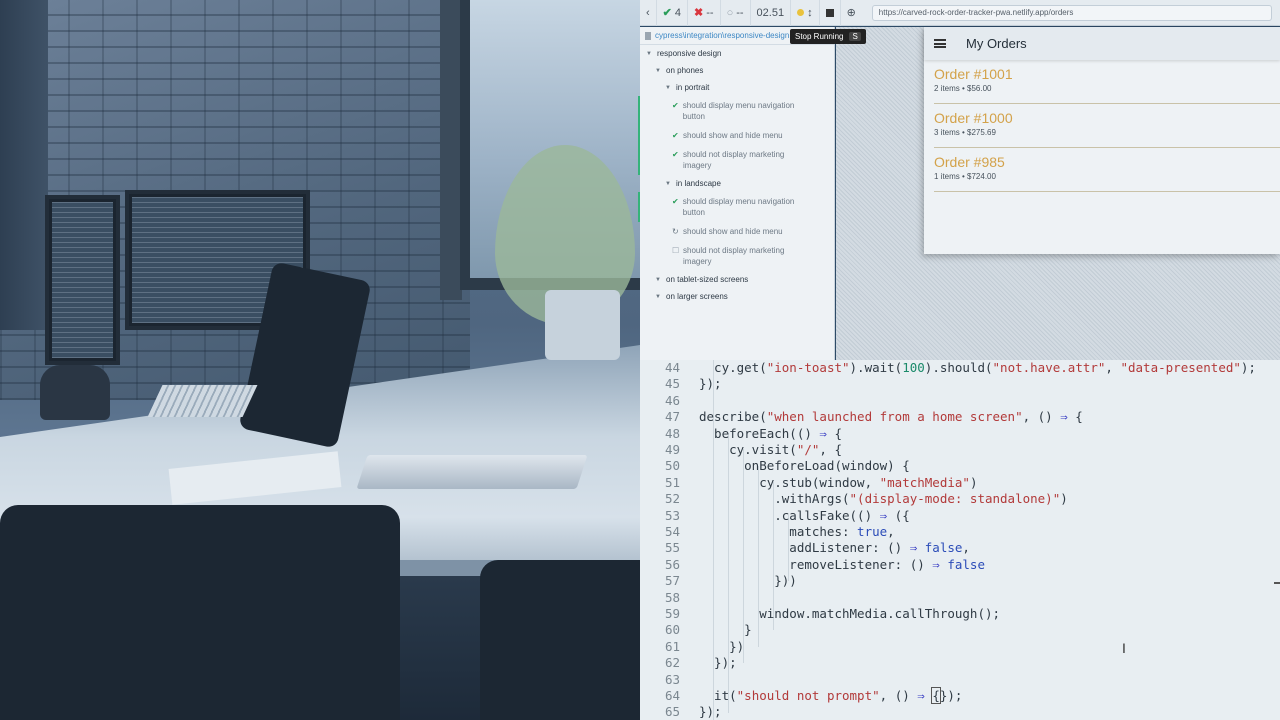 The height and width of the screenshot is (720, 1280). Describe the element at coordinates (996, 43) in the screenshot. I see `page-title: My Orders` at that location.